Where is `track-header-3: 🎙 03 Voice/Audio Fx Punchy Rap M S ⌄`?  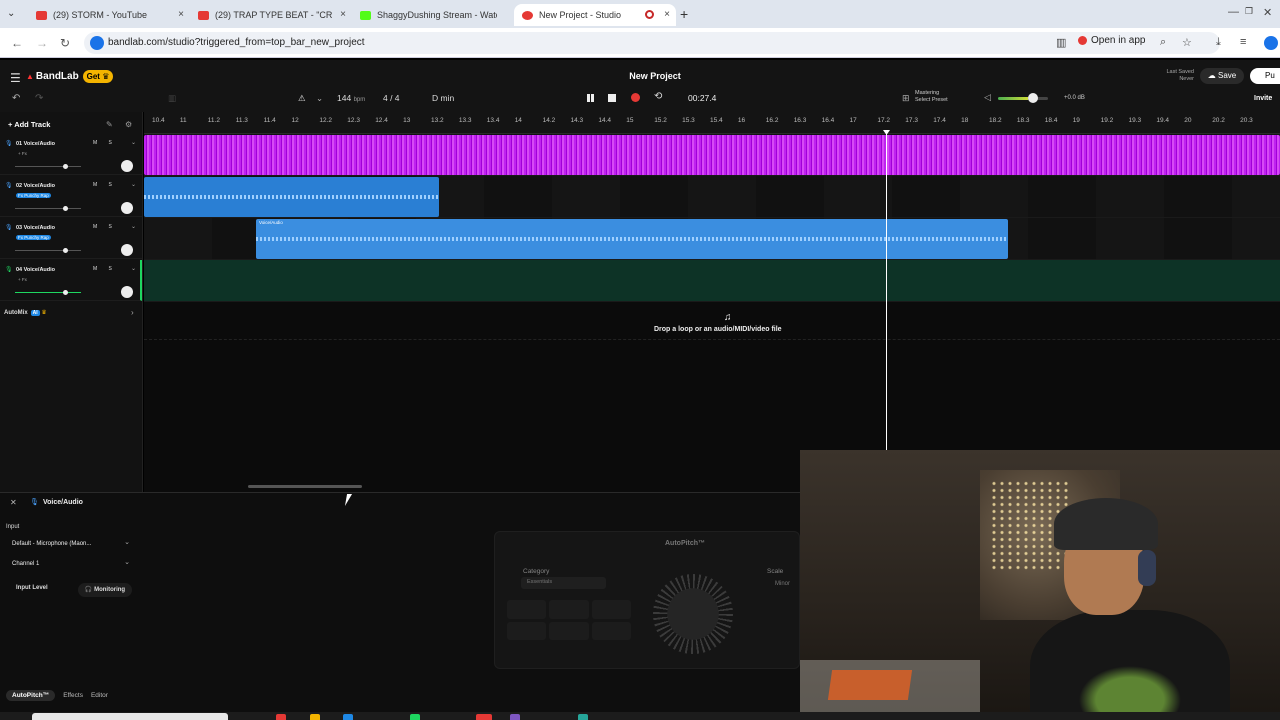 track-header-3: 🎙 03 Voice/Audio Fx Punchy Rap M S ⌄ is located at coordinates (71, 238).